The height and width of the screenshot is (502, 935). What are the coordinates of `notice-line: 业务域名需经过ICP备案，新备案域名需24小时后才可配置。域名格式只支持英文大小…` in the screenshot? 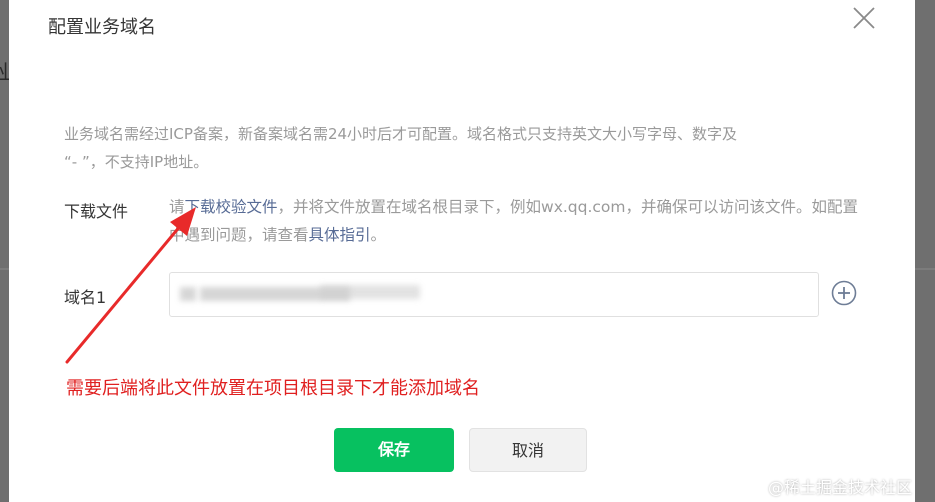 It's located at (401, 134).